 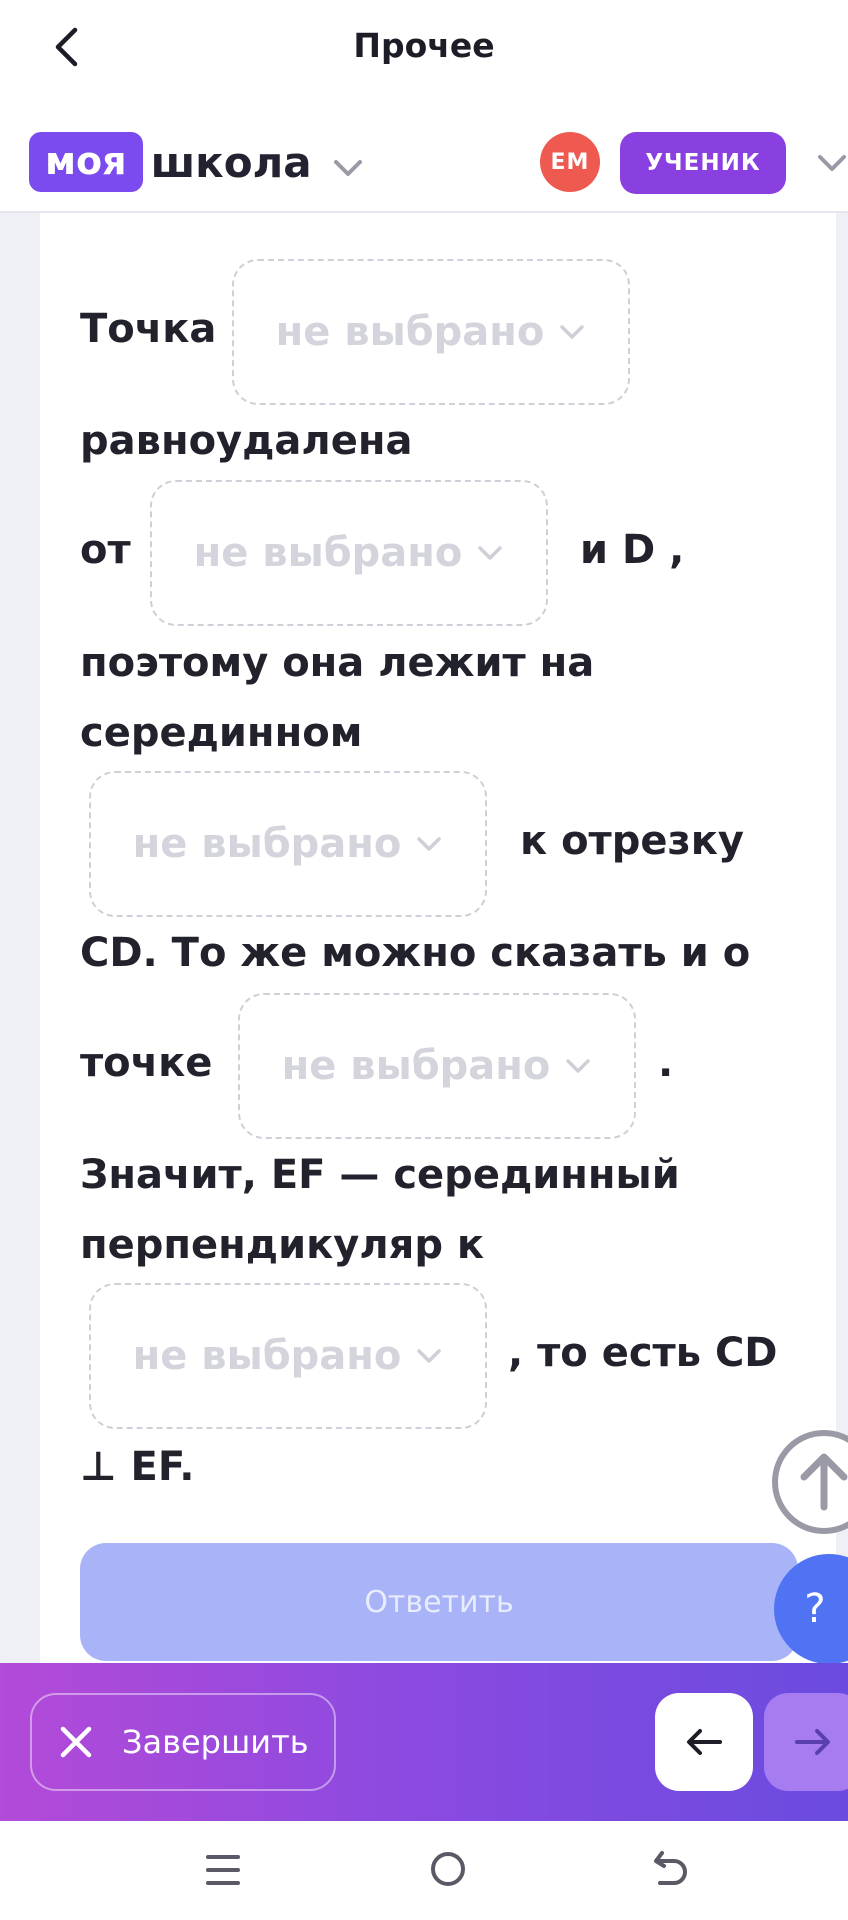 What do you see at coordinates (643, 1353) in the screenshot?
I see `task-text: , то есть CD` at bounding box center [643, 1353].